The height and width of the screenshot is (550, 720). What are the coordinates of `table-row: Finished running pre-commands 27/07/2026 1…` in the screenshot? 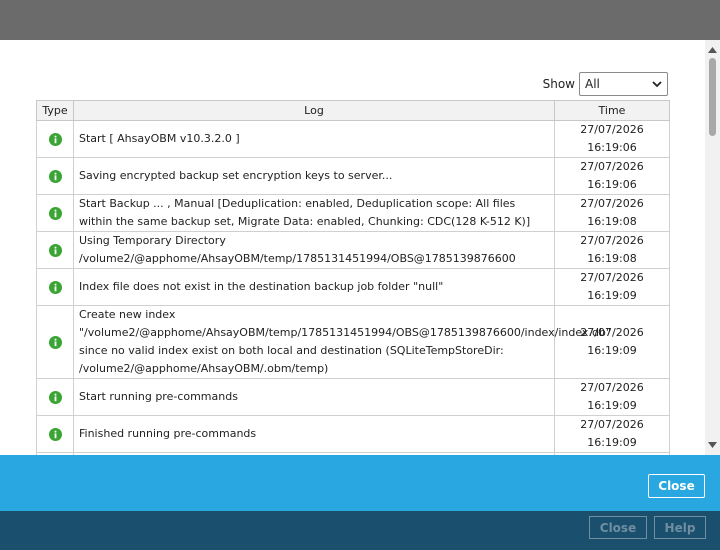 It's located at (353, 434).